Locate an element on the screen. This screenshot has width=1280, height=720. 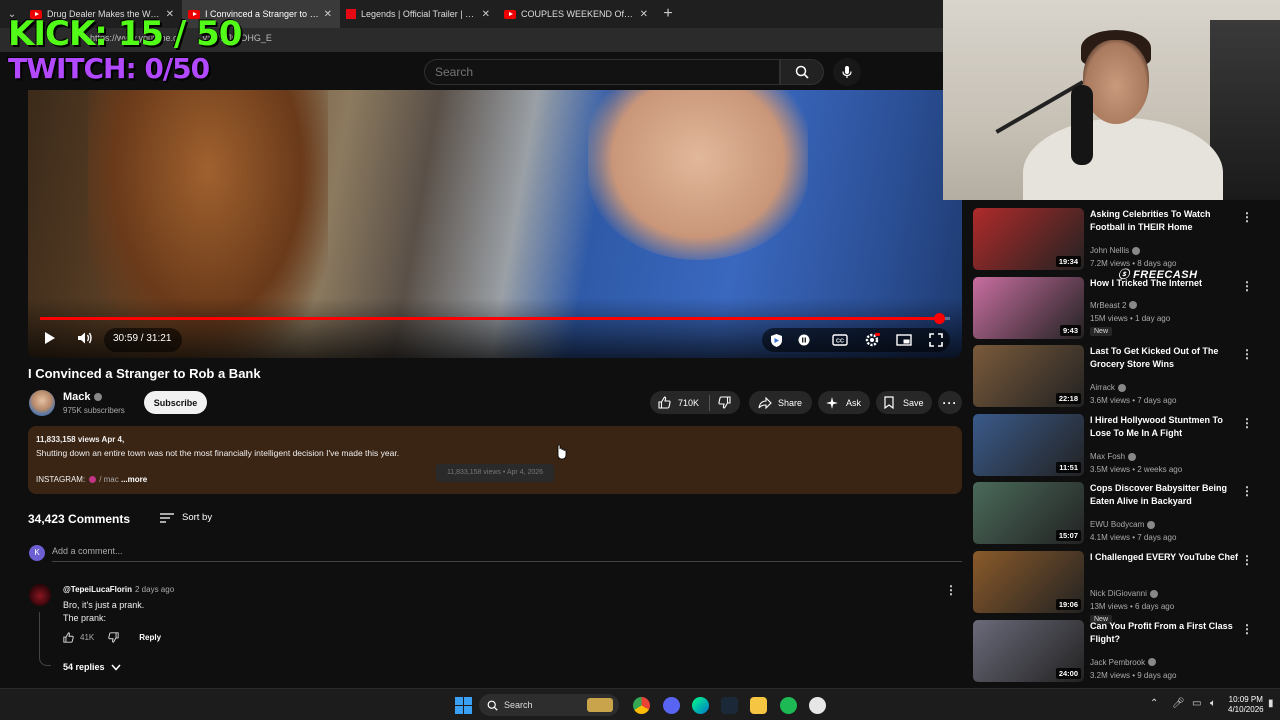
channel-avatar is located at coordinates (42, 403).